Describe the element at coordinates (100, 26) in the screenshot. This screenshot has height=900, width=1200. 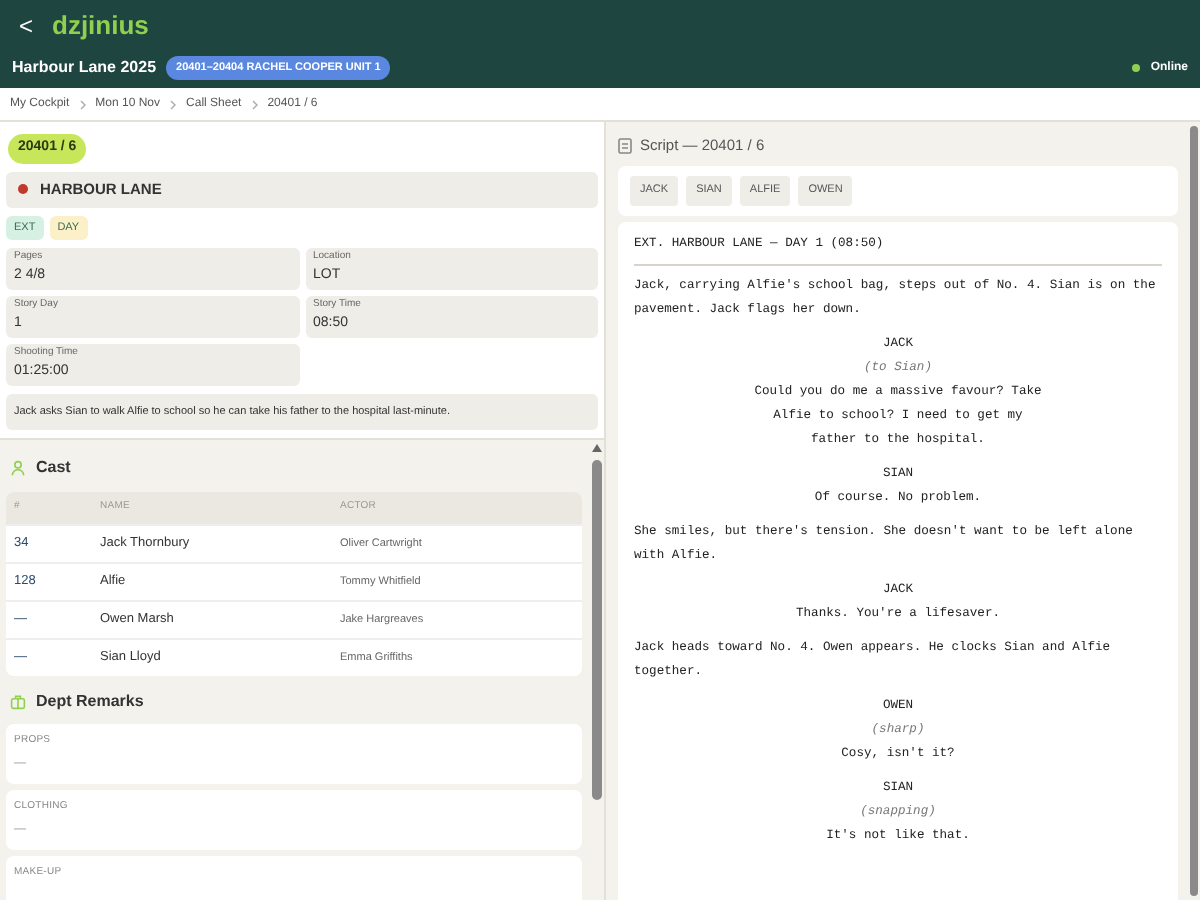
I see `app-logo: dzjinius` at that location.